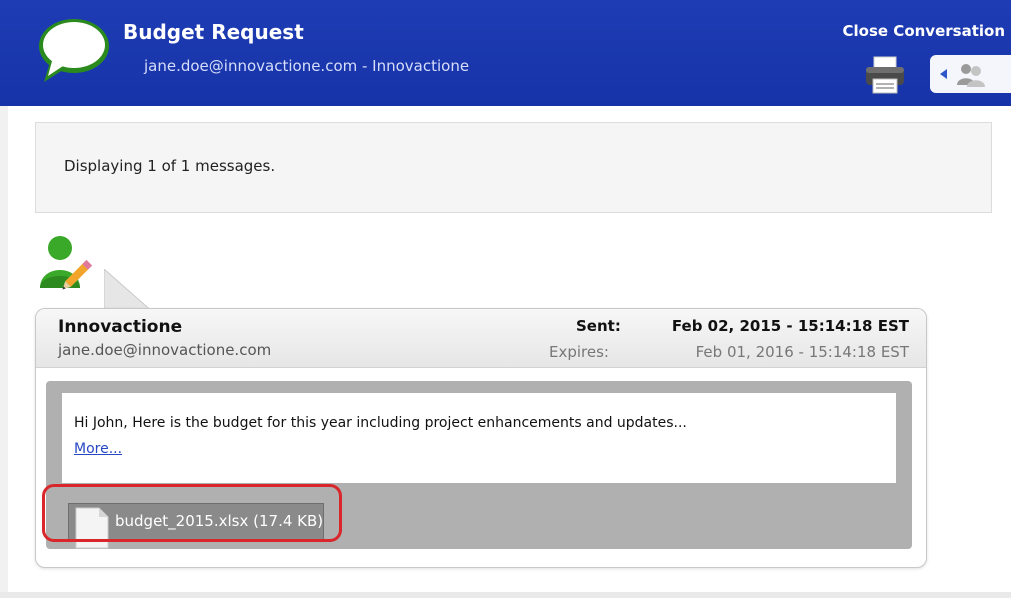 This screenshot has height=598, width=1011. I want to click on close-conversation-button: Close Conversation, so click(924, 31).